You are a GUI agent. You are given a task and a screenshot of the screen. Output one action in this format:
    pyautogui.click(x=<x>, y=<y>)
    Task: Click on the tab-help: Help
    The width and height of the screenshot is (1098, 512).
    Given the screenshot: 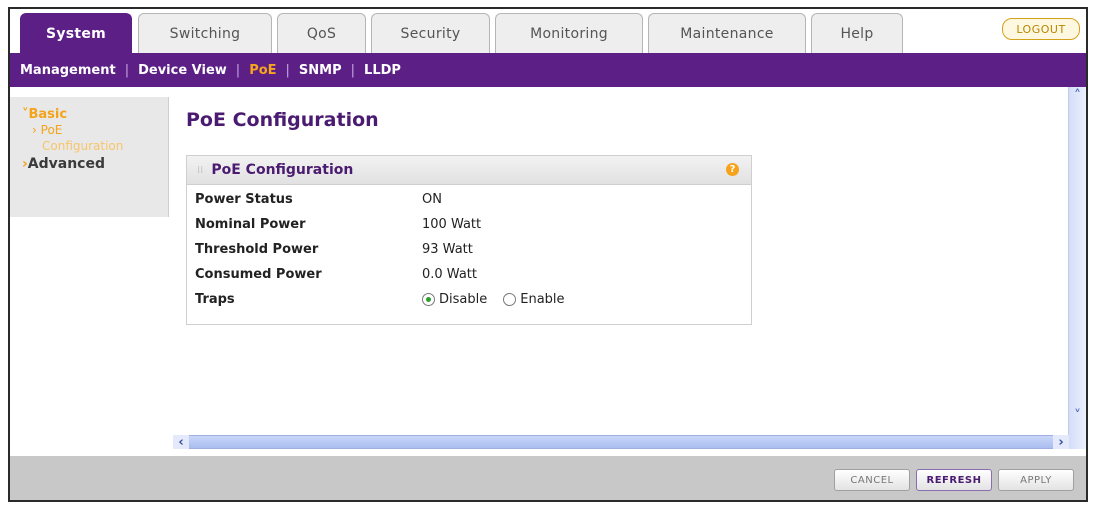 What is the action you would take?
    pyautogui.click(x=857, y=33)
    